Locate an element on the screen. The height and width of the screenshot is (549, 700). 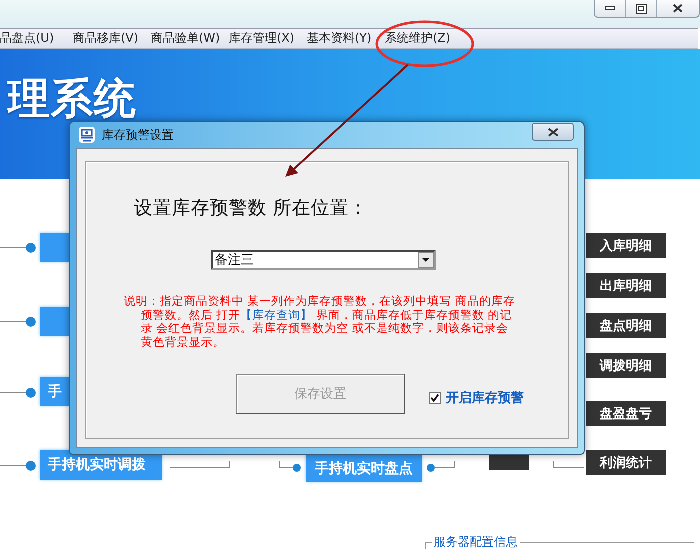
inventory-query-link: 【库存查询】 is located at coordinates (276, 315).